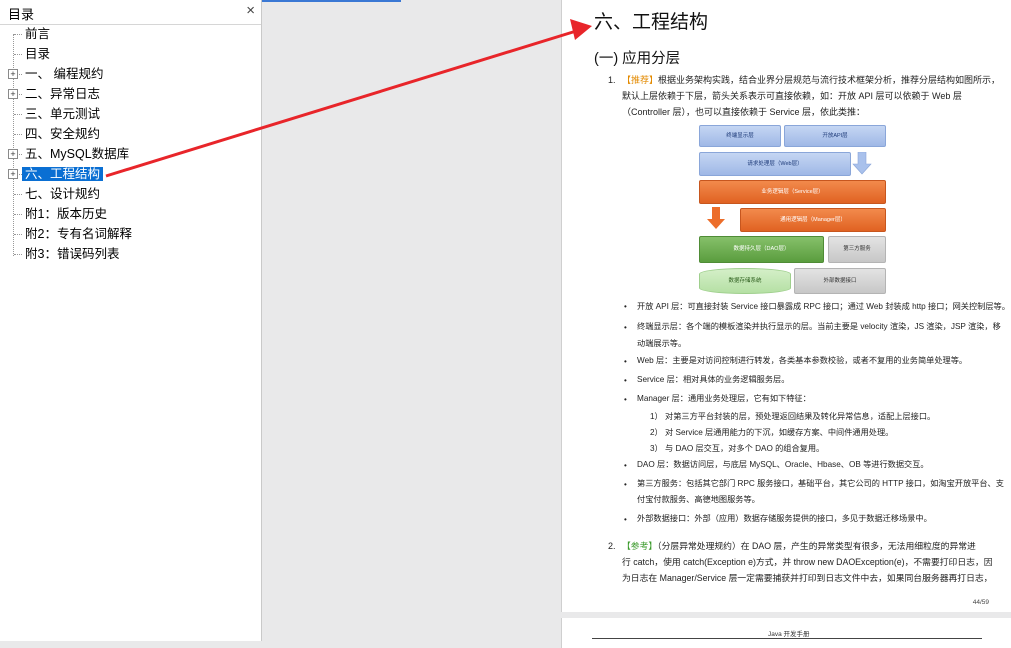  I want to click on toc-item-label: 五、MySQL数据库, so click(77, 154).